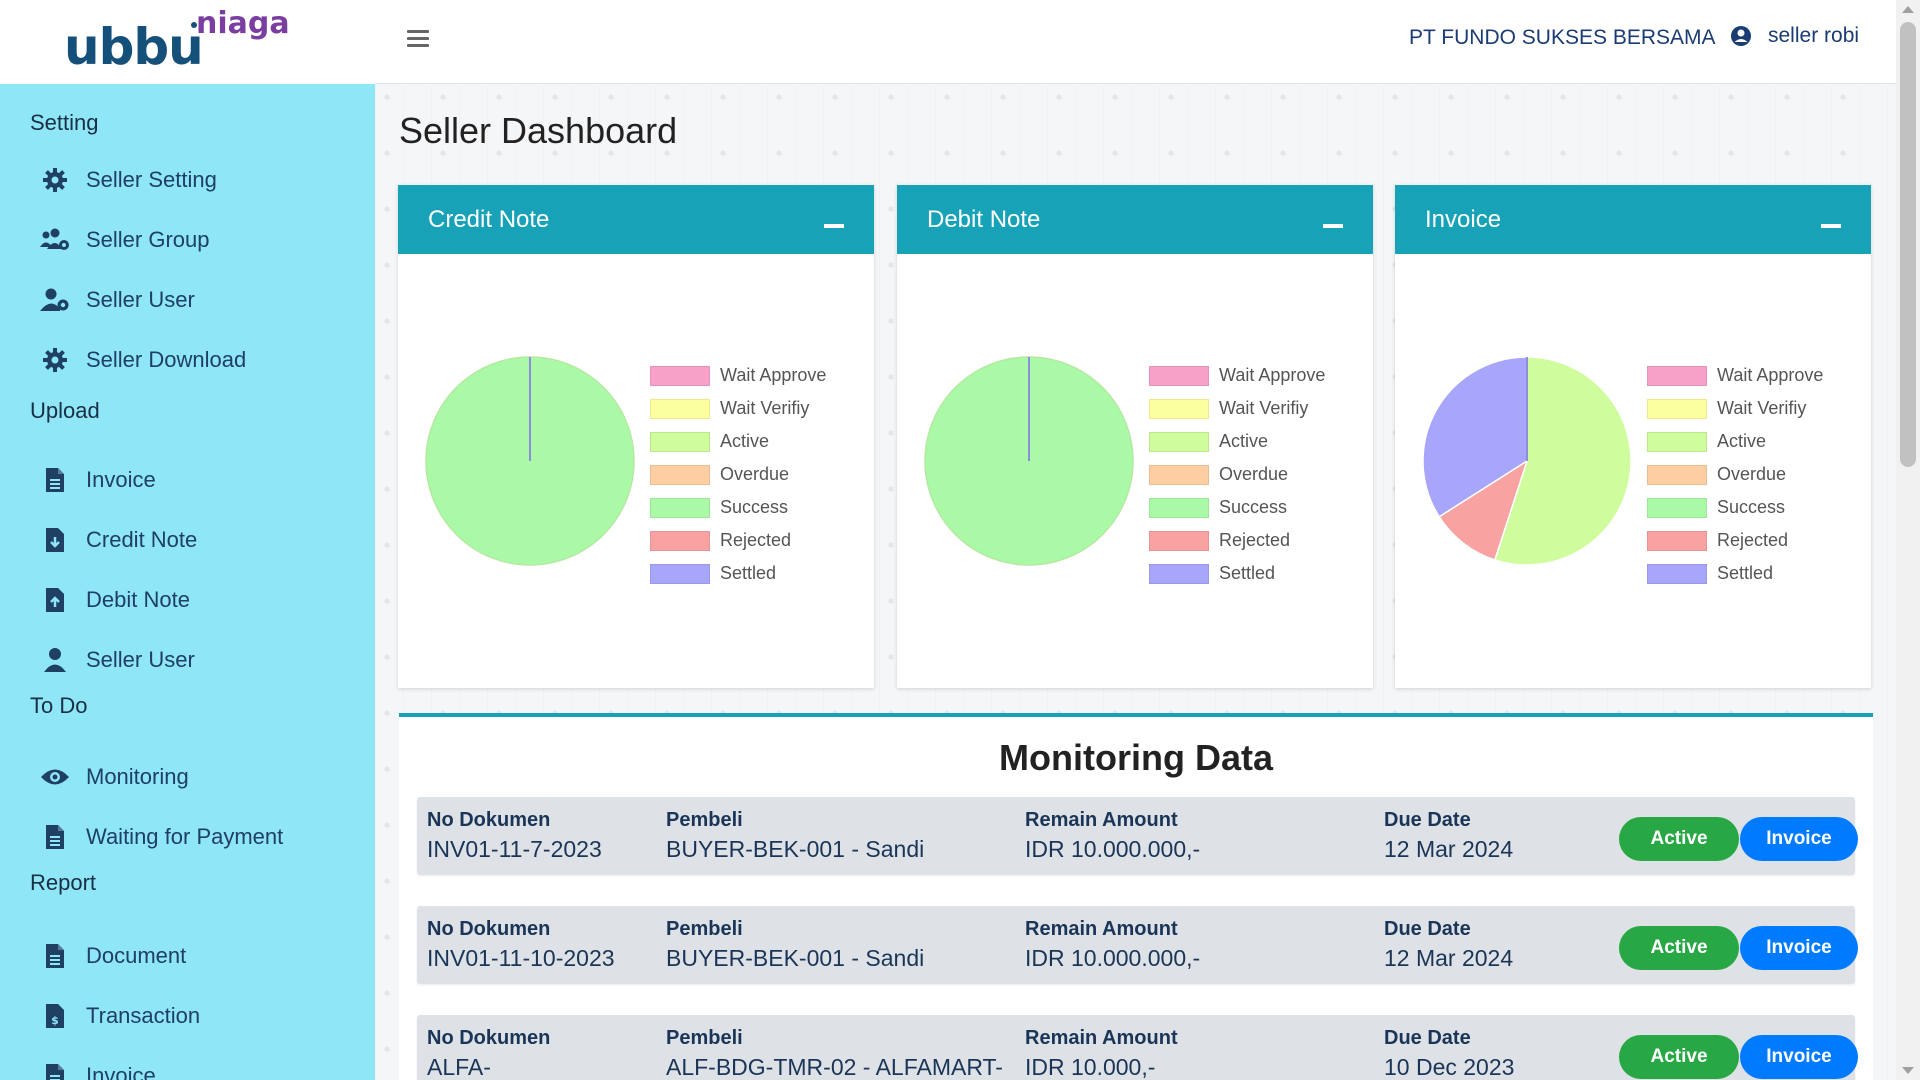  What do you see at coordinates (1908, 540) in the screenshot?
I see `vertical-scrollbar` at bounding box center [1908, 540].